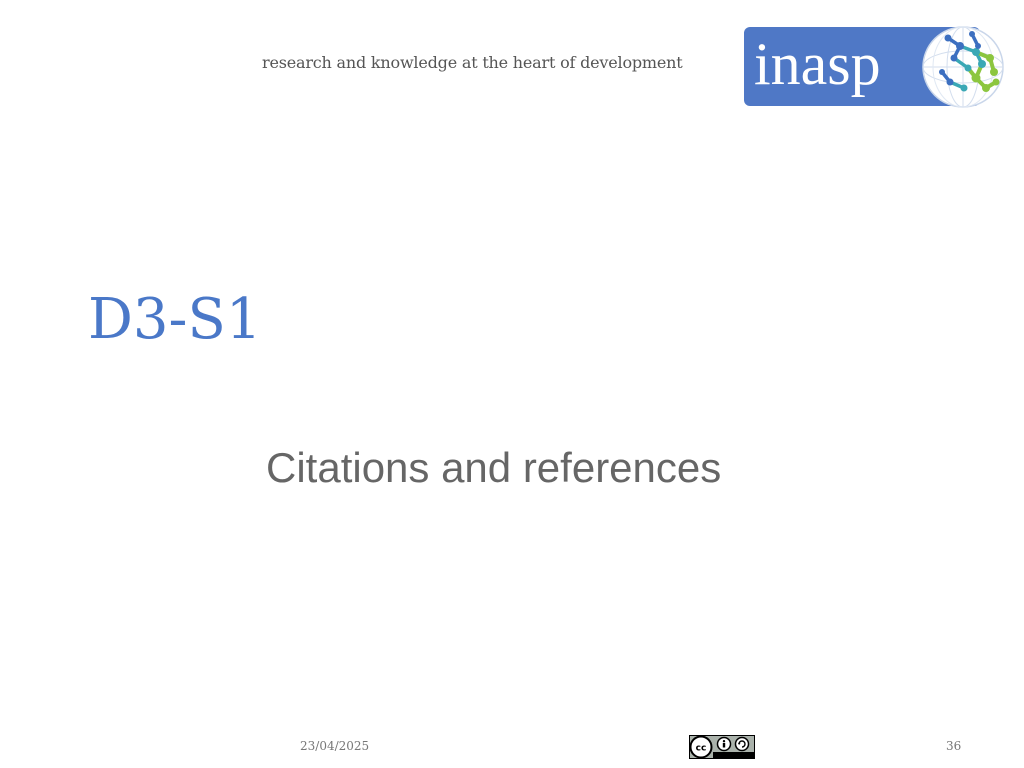 The height and width of the screenshot is (768, 1024). Describe the element at coordinates (701, 749) in the screenshot. I see `svg-text: cc` at that location.